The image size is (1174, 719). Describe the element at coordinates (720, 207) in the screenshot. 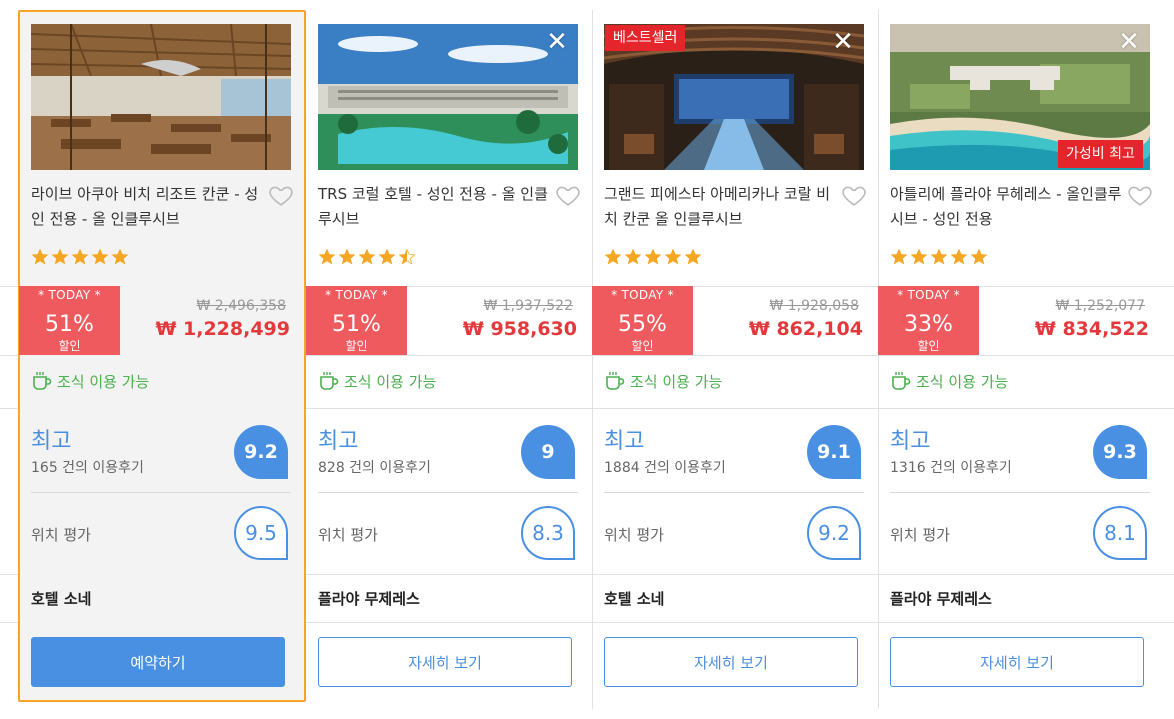

I see `hotel-name: 그랜드 피에스타 아메리카나 코랄 비치 칸쿤 올 인클루시브` at that location.